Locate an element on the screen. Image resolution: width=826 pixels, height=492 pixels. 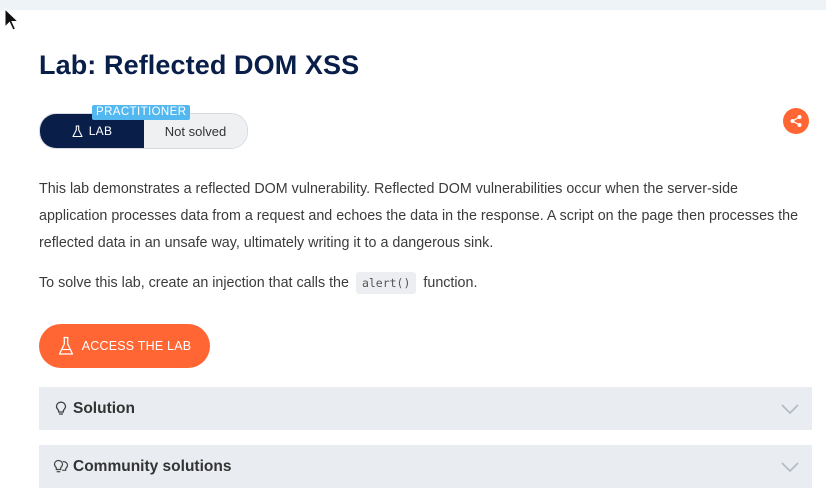
lab-badge: PRACTITIONER LAB Not solved is located at coordinates (143, 127).